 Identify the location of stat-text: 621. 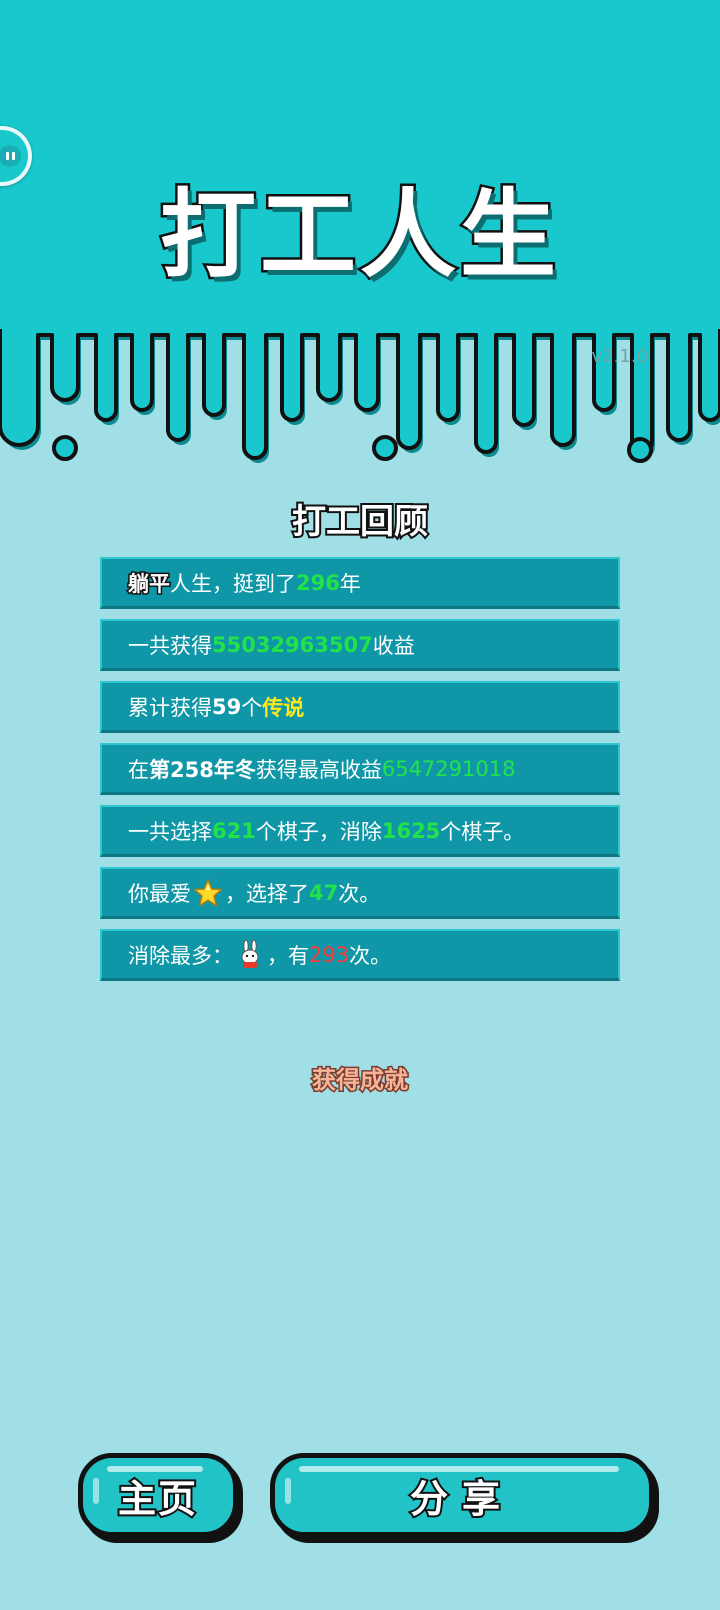
(234, 830).